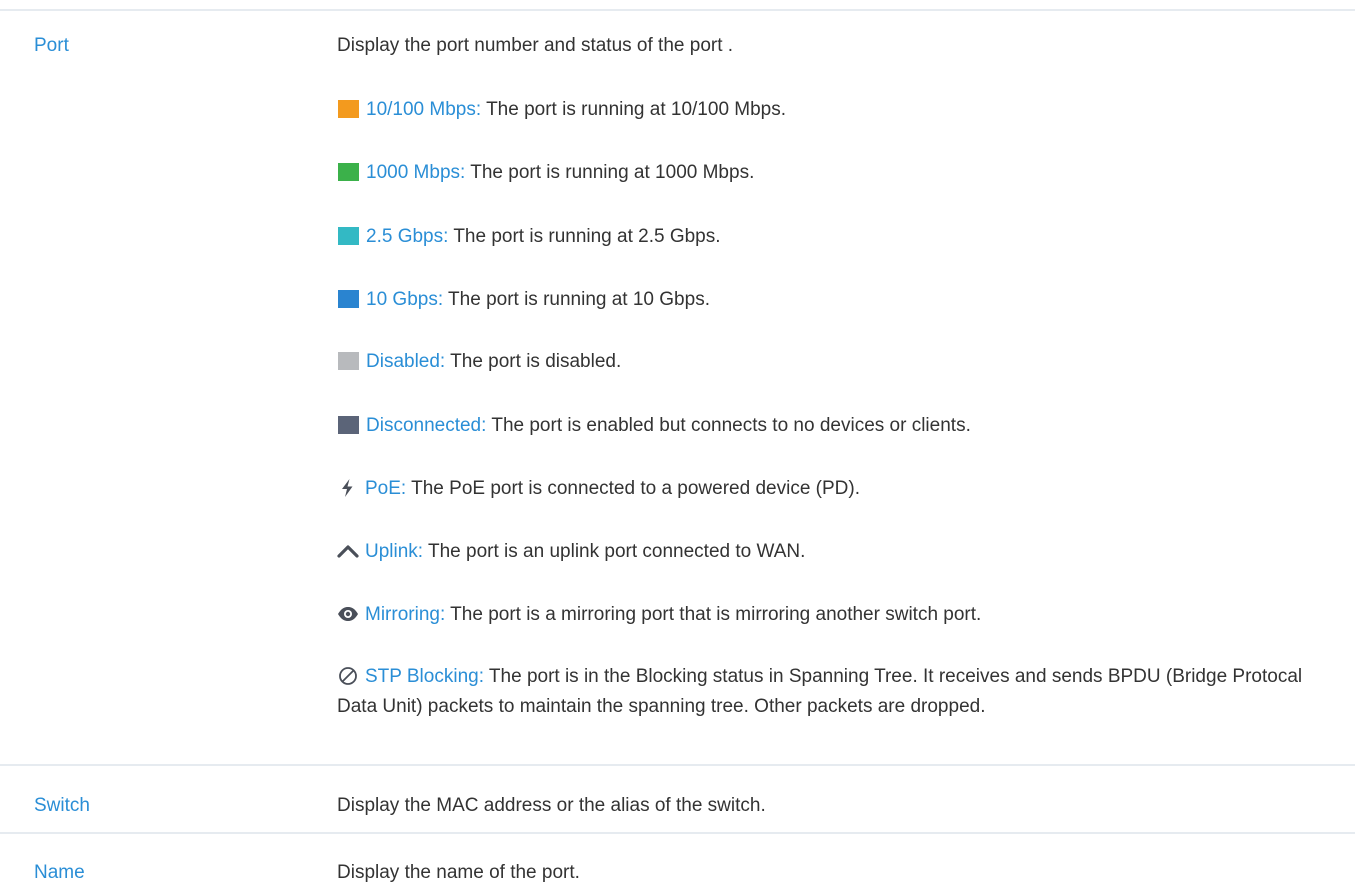 The image size is (1355, 896). Describe the element at coordinates (424, 109) in the screenshot. I see `legend-label: 10/100 Mbps:` at that location.